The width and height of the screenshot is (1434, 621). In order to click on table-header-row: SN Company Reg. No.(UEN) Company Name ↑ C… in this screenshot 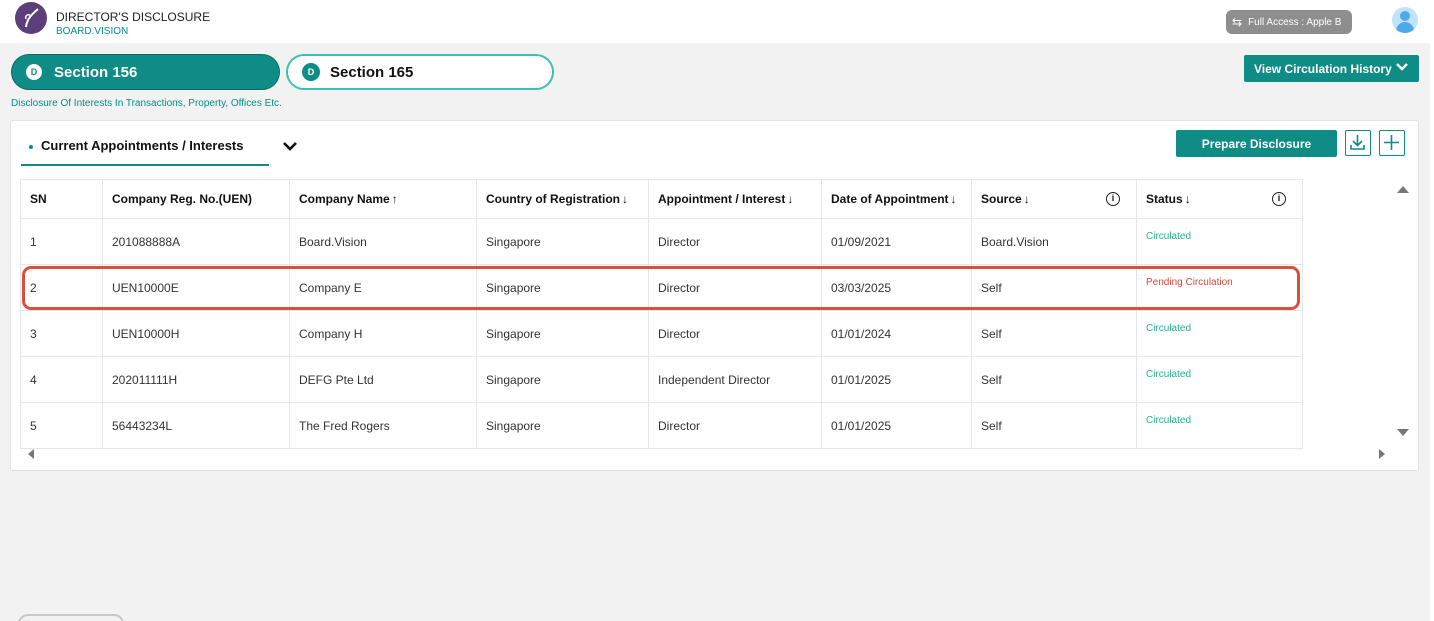, I will do `click(661, 199)`.